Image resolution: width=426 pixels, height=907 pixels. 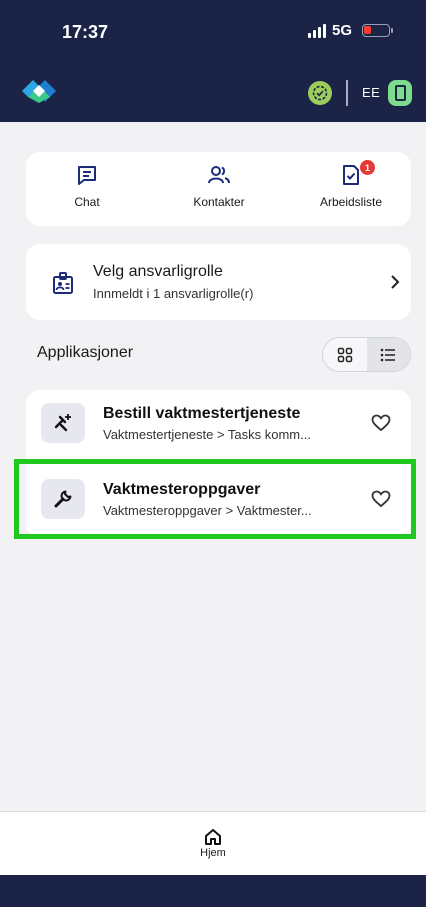 What do you see at coordinates (213, 837) in the screenshot?
I see `home-icon` at bounding box center [213, 837].